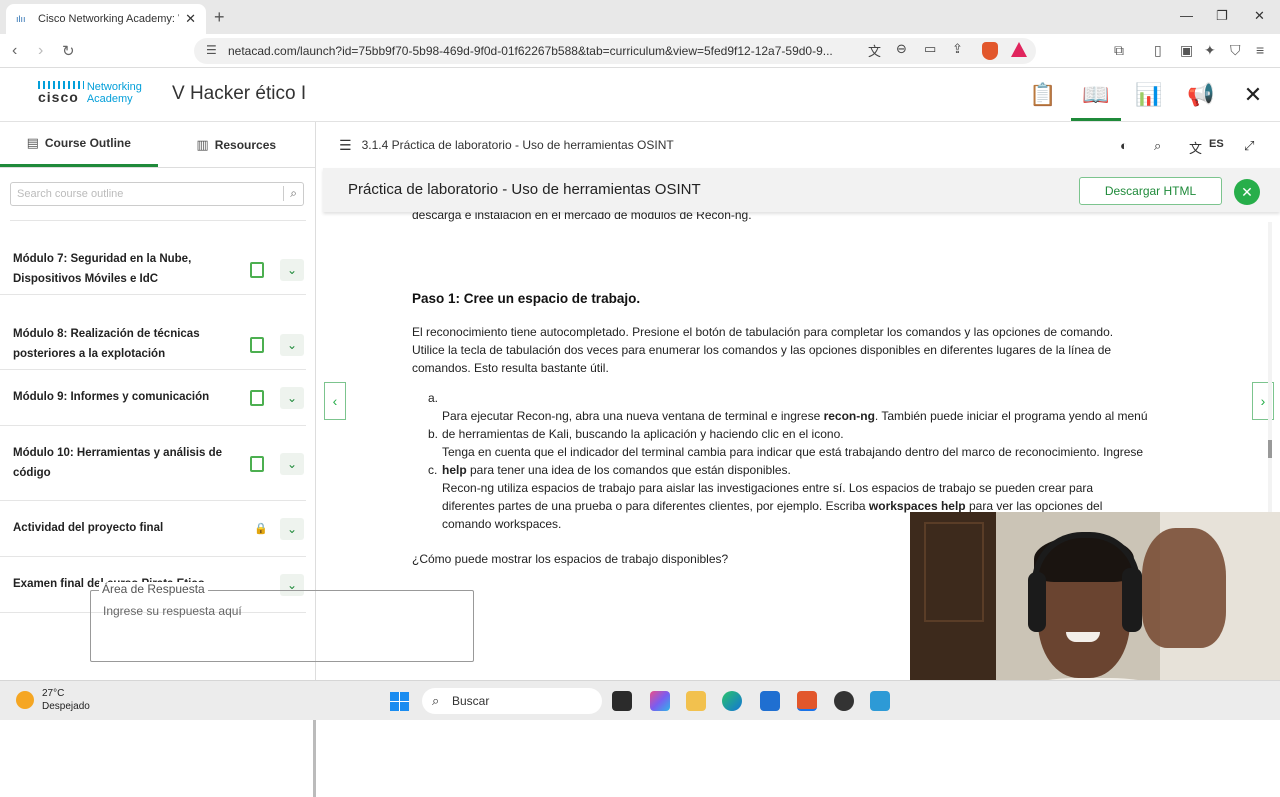  What do you see at coordinates (1149, 95) in the screenshot?
I see `chart-icon: 📊` at bounding box center [1149, 95].